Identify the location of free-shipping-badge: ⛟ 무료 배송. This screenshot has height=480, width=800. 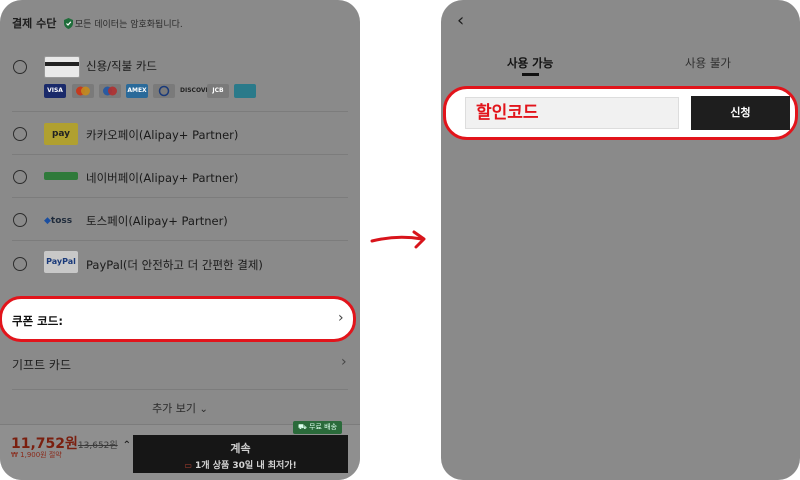
(318, 427).